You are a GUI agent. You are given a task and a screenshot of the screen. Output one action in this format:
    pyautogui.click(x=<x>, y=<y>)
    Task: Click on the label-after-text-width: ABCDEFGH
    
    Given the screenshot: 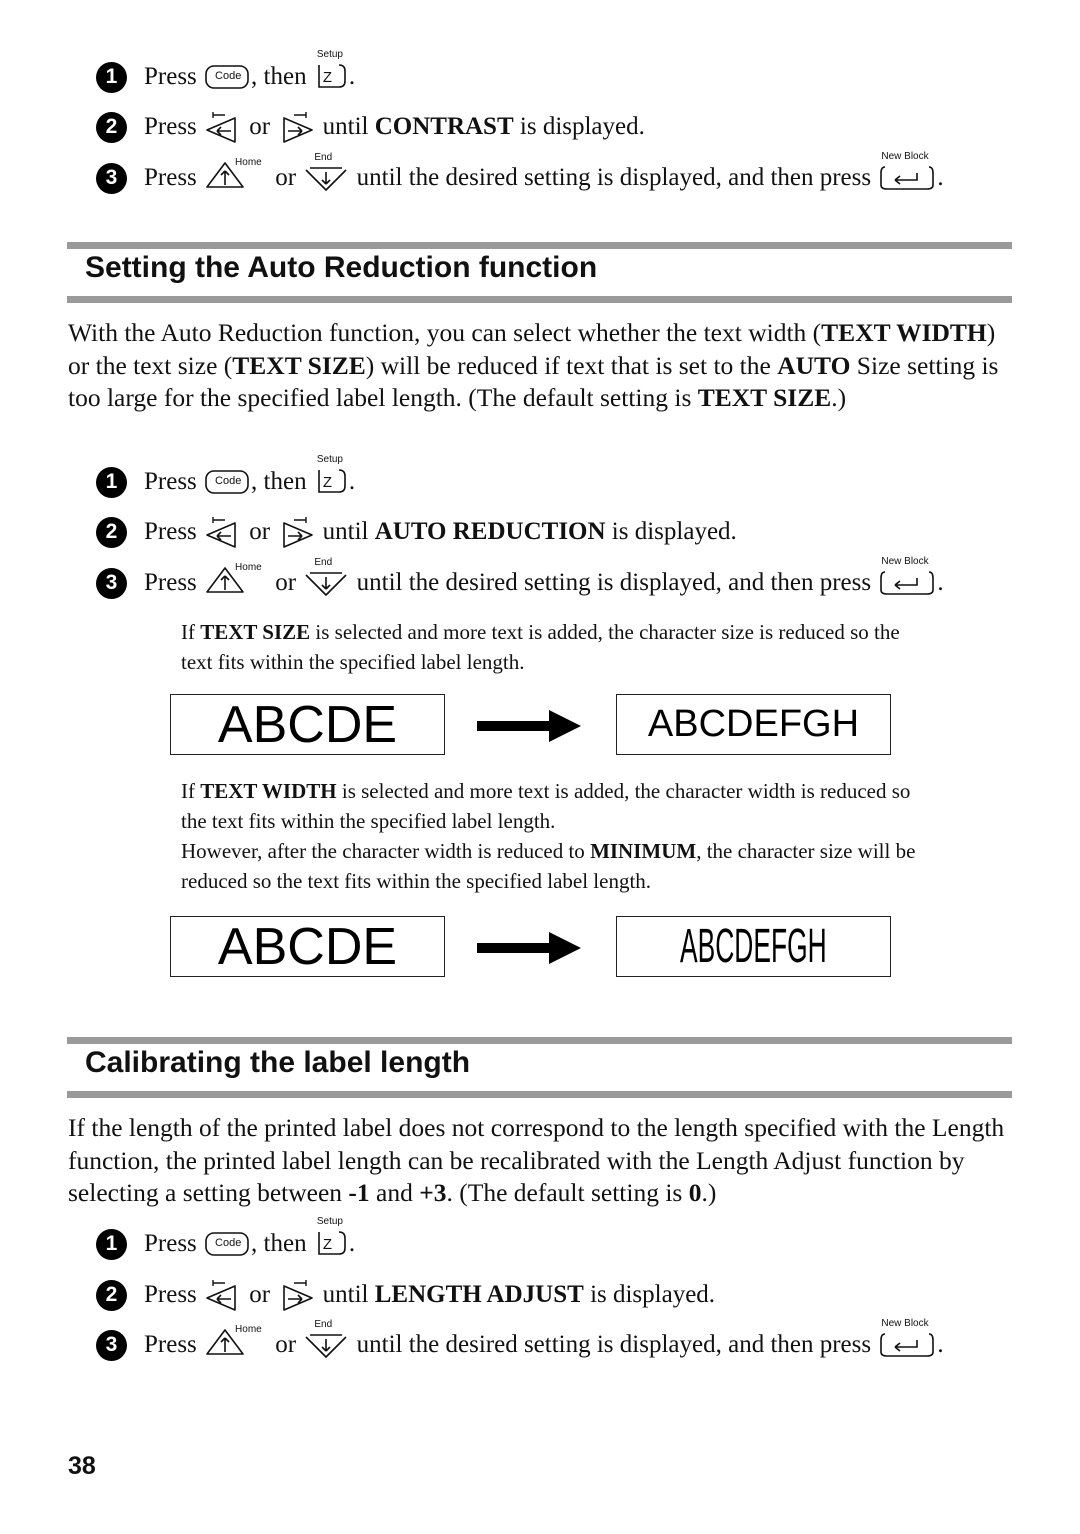 What is the action you would take?
    pyautogui.click(x=753, y=946)
    